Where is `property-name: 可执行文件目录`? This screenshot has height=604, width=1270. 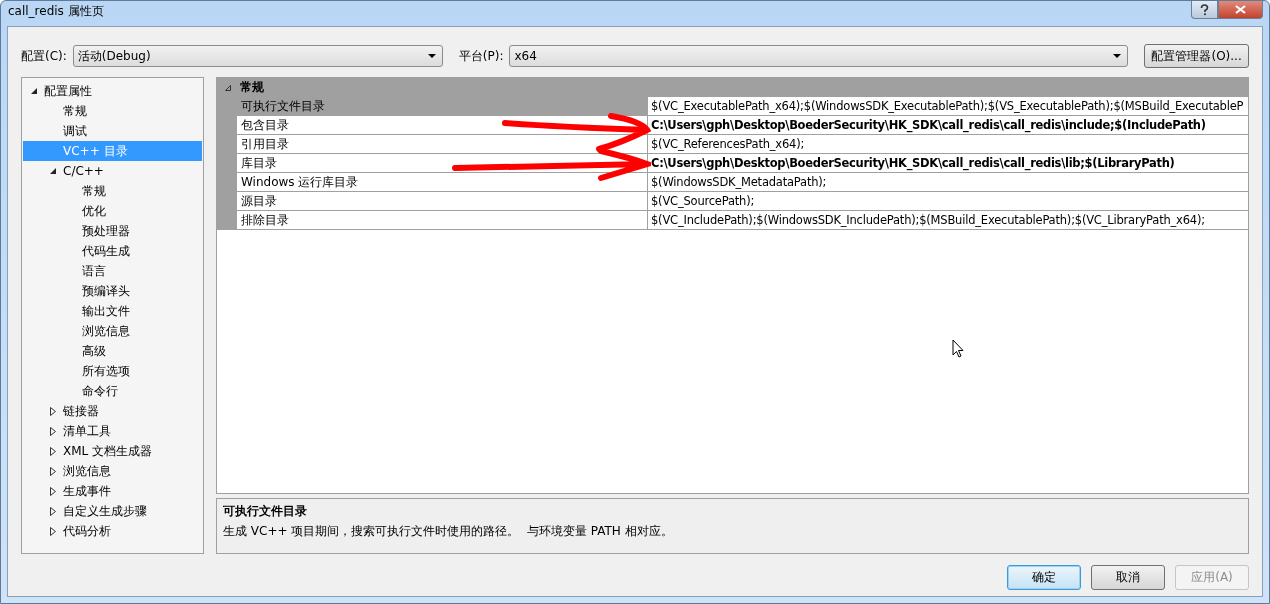
property-name: 可执行文件目录 is located at coordinates (442, 106).